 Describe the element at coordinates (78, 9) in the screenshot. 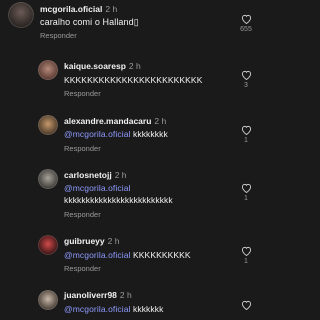

I see `comment-username: mcgorila.oficial 2 h` at that location.